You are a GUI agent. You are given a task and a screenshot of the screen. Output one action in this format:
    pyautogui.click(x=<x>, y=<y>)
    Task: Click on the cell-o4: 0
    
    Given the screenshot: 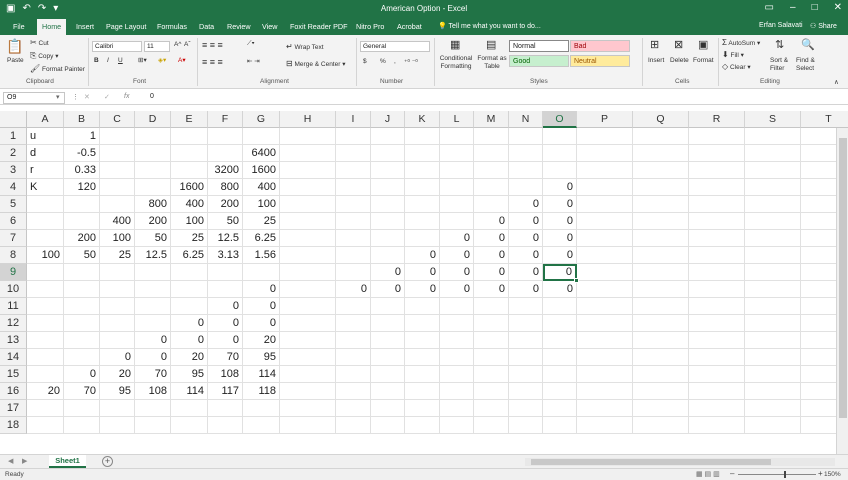 What is the action you would take?
    pyautogui.click(x=560, y=187)
    